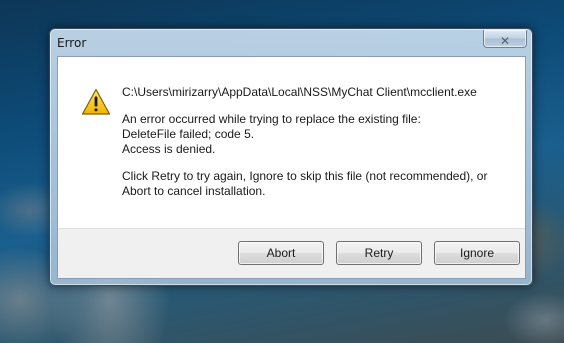  What do you see at coordinates (169, 149) in the screenshot?
I see `error-line: Access is denied.` at bounding box center [169, 149].